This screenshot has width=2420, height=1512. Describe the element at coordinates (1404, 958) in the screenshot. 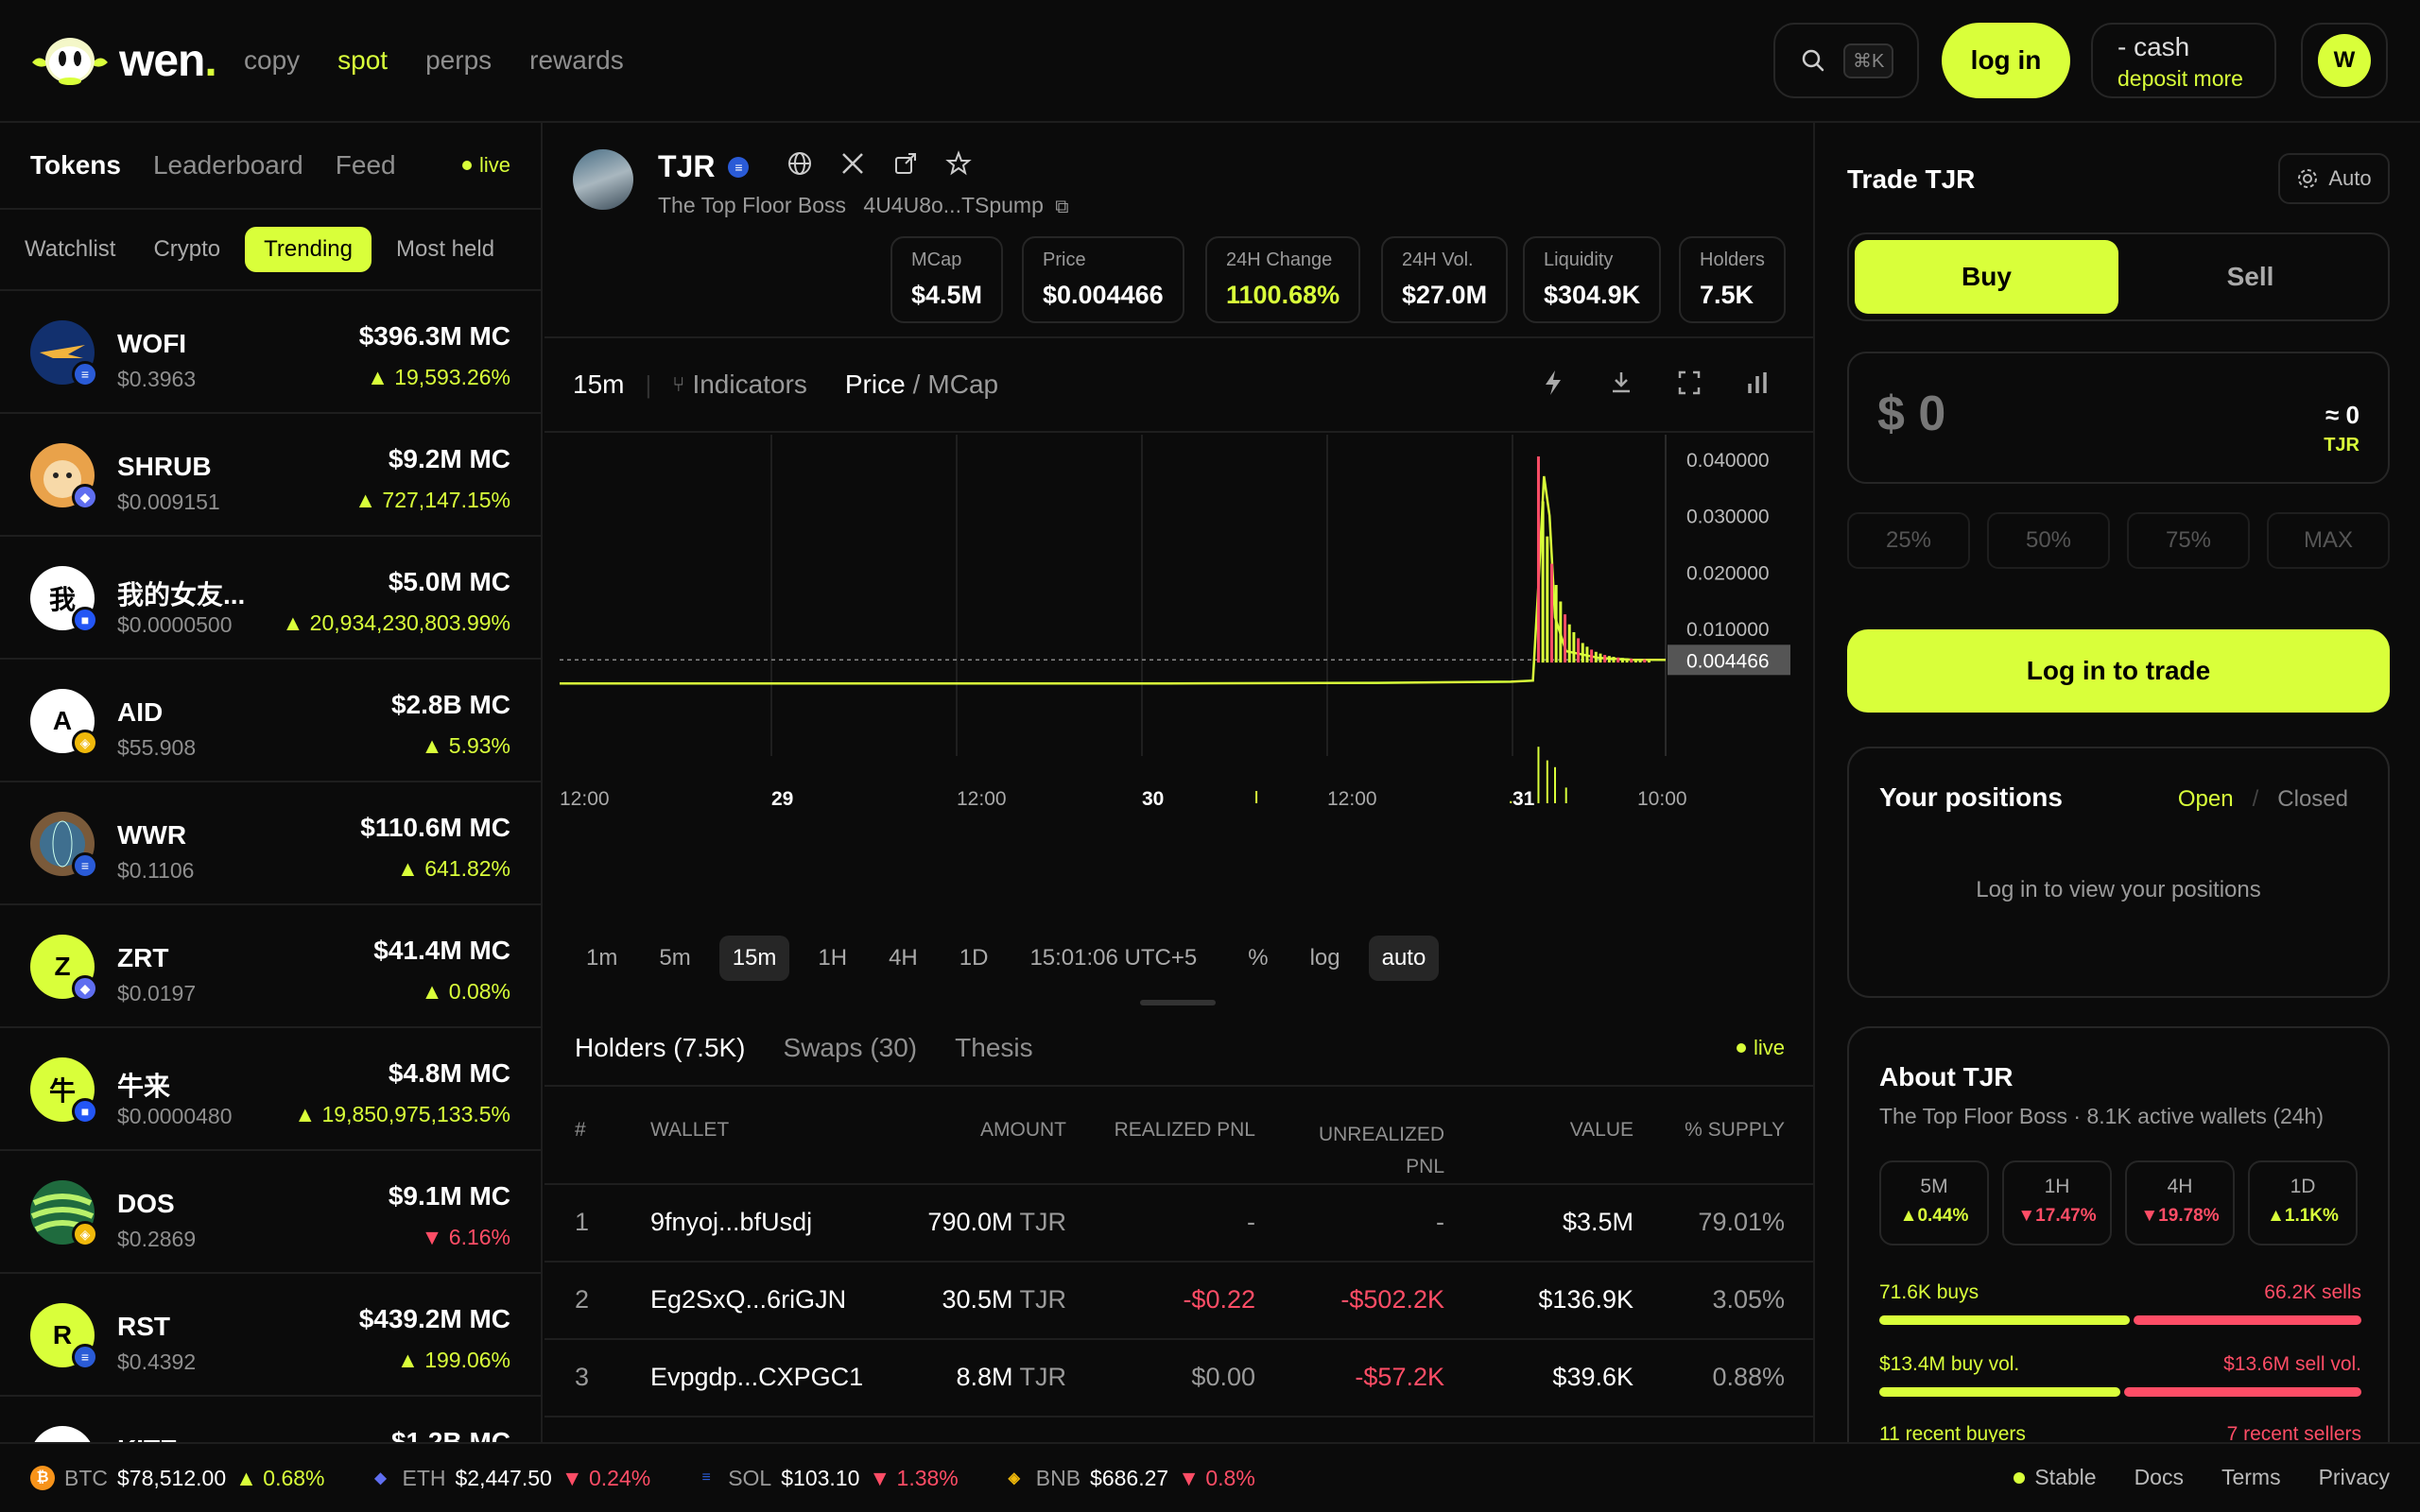

I see `auto-toggle: auto` at that location.